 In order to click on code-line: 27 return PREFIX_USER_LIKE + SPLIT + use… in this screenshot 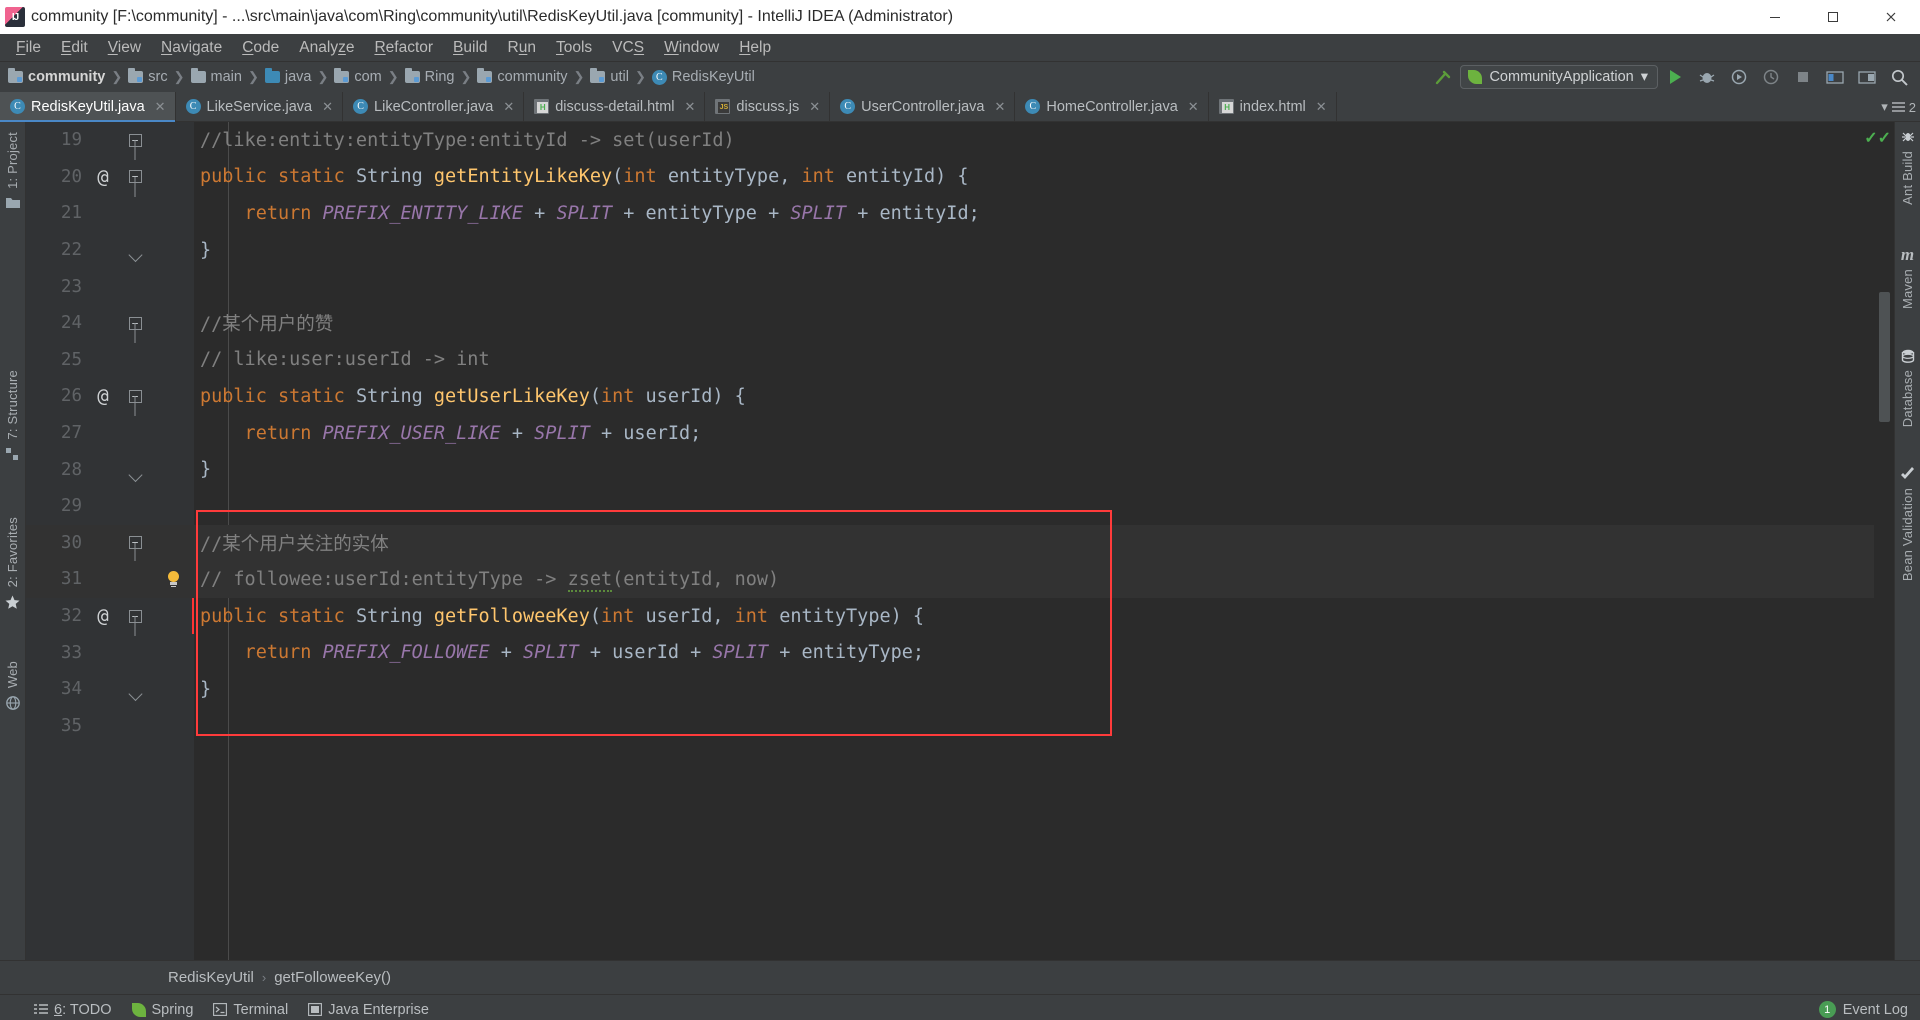, I will do `click(960, 433)`.